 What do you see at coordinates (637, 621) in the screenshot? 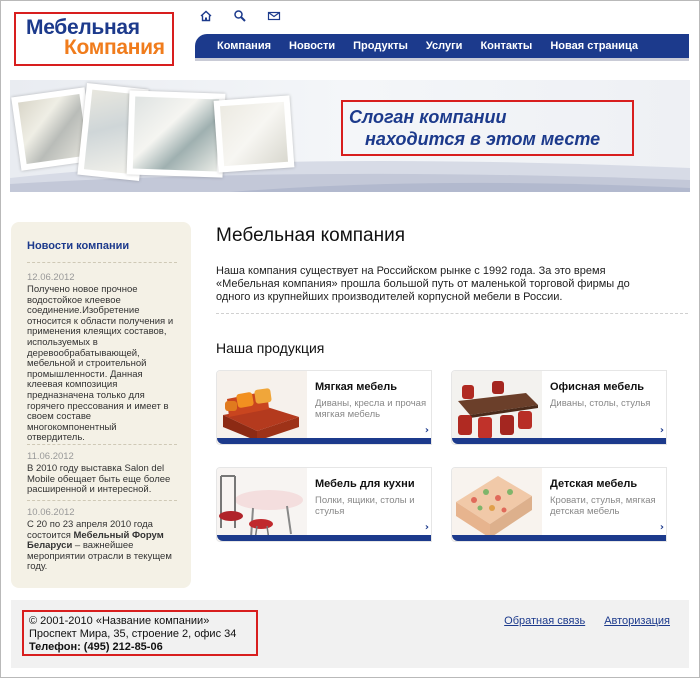
I see `login-link: Авторизация` at bounding box center [637, 621].